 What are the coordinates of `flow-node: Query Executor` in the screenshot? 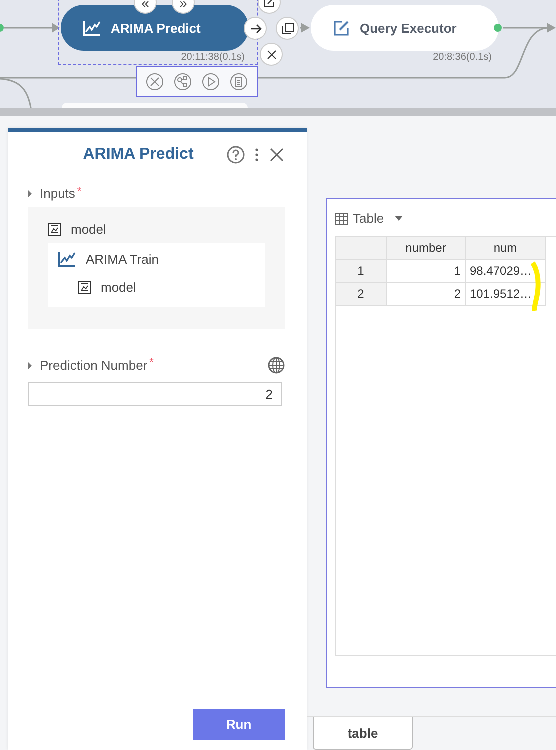 It's located at (405, 28).